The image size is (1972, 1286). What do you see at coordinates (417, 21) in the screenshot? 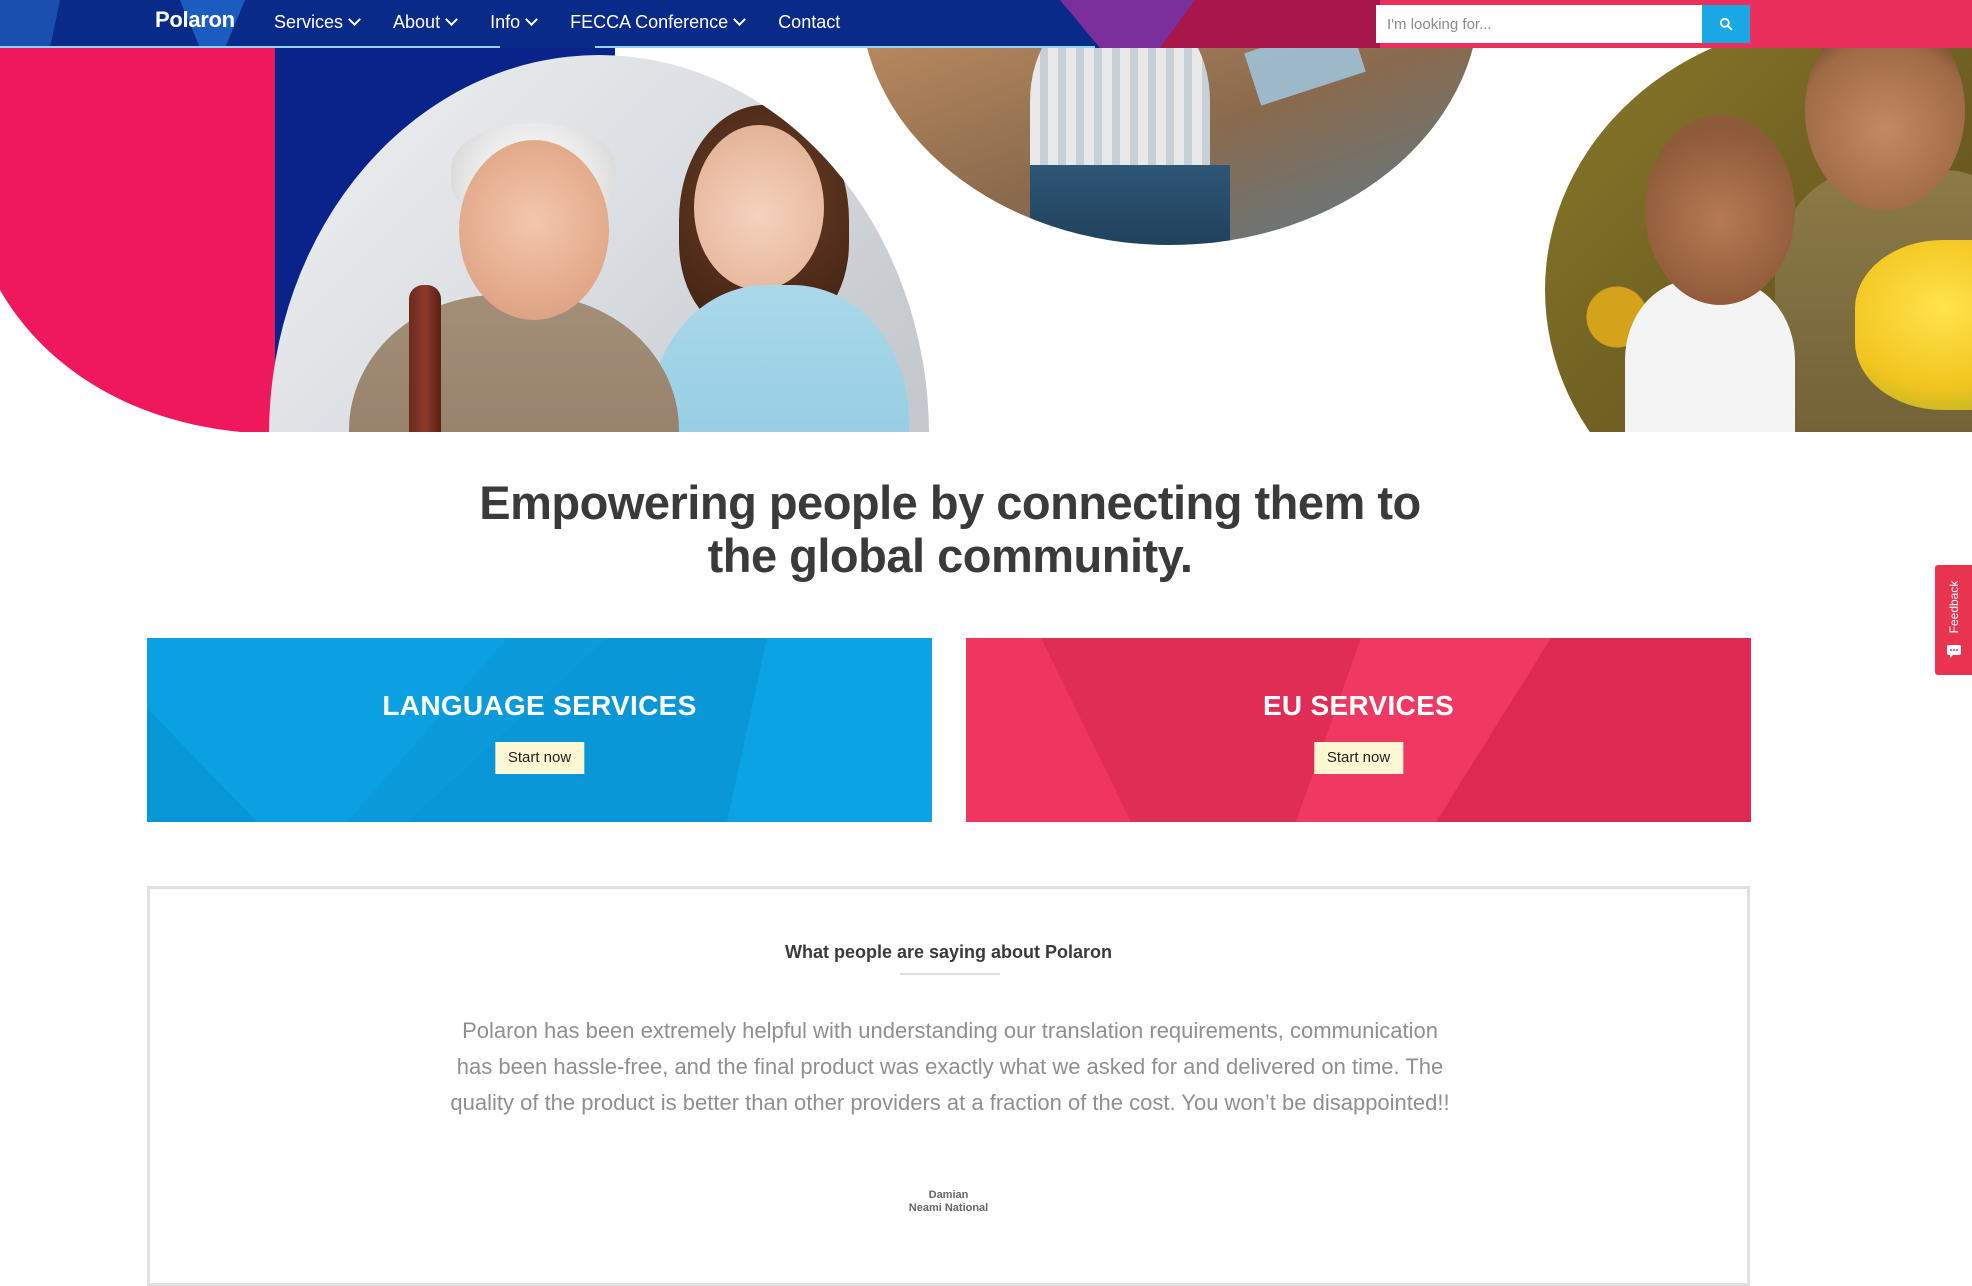
I see `menu-item-label: About` at bounding box center [417, 21].